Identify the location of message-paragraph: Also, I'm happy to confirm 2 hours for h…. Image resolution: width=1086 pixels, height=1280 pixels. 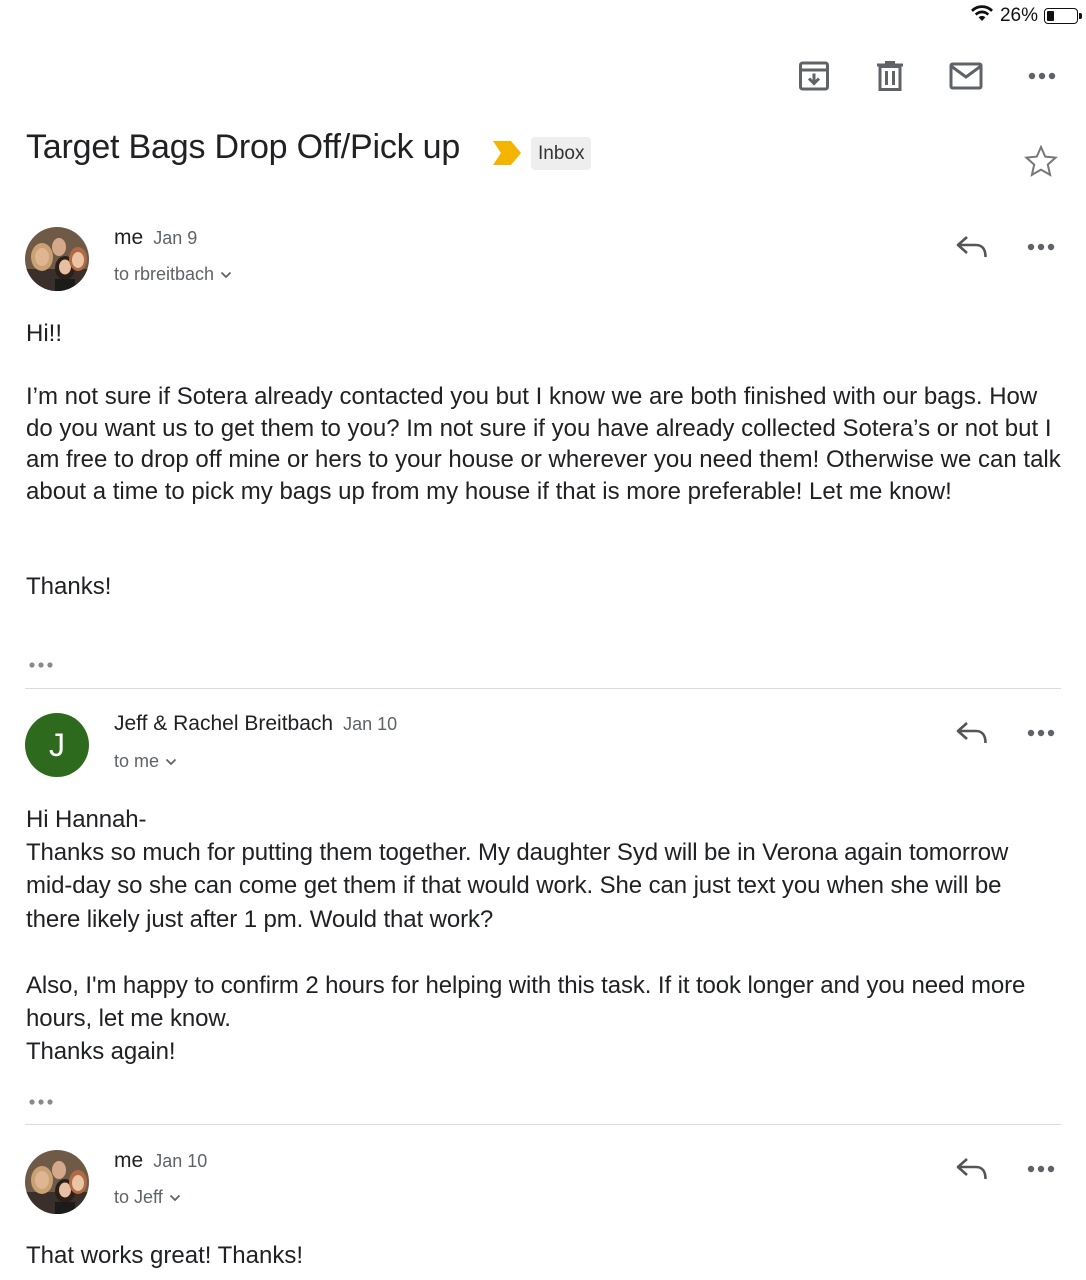
(526, 1002).